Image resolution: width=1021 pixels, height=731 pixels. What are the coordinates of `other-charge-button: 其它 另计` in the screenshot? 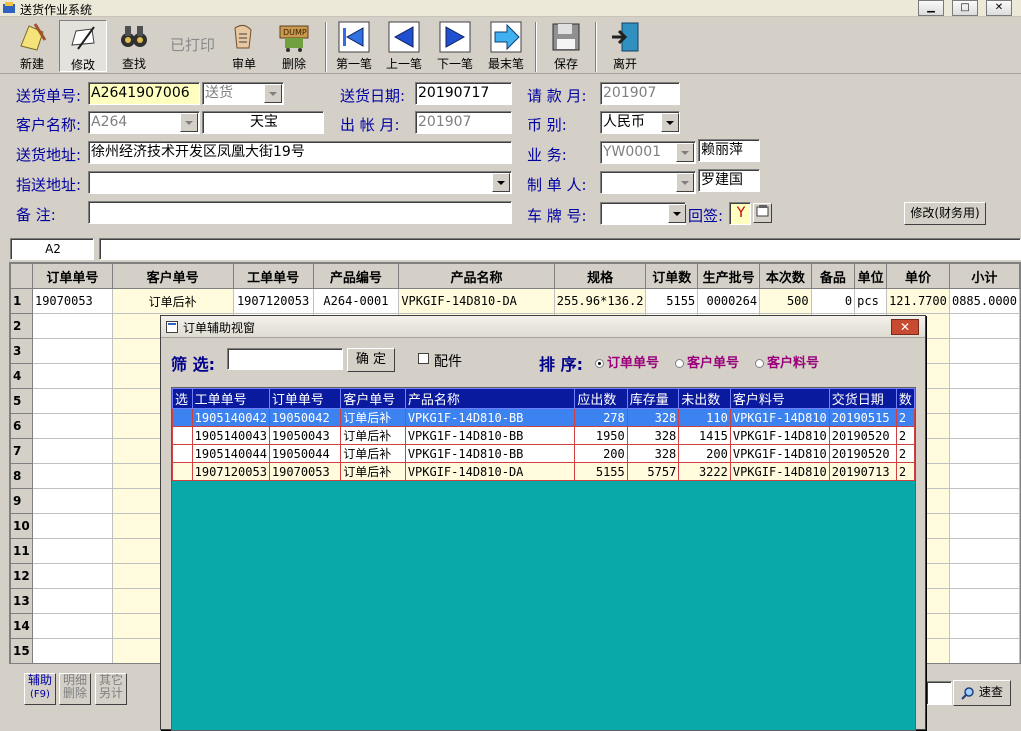 It's located at (111, 689).